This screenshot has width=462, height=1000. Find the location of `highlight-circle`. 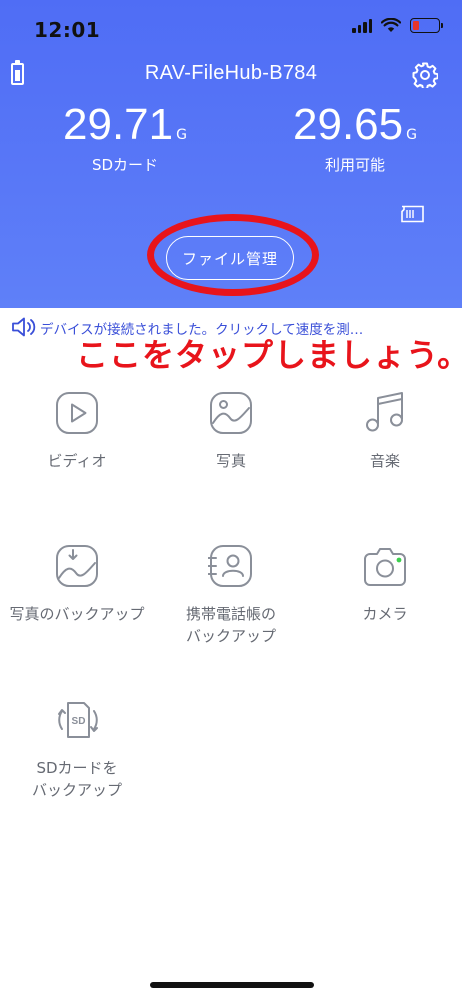

highlight-circle is located at coordinates (233, 255).